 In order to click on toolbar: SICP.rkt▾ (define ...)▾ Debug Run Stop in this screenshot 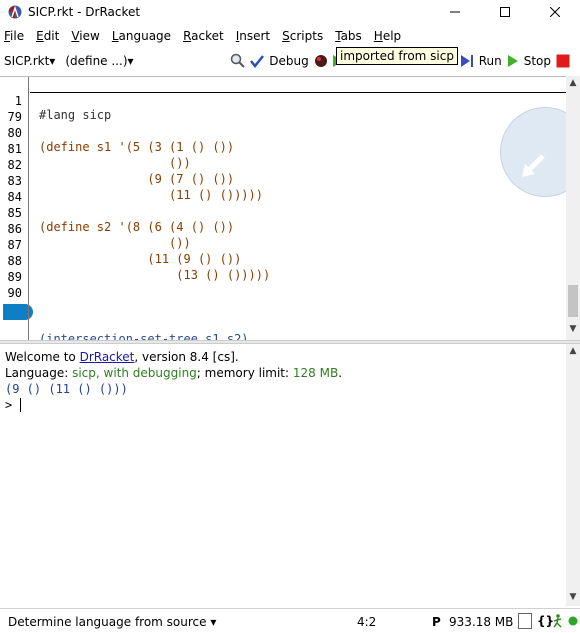, I will do `click(290, 61)`.